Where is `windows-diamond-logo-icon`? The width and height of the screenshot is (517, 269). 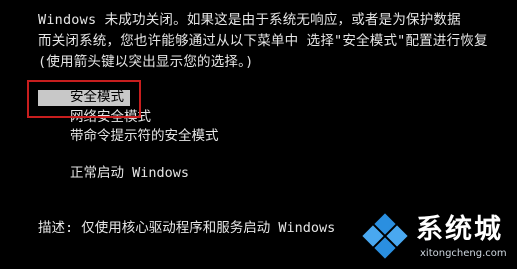 windows-diamond-logo-icon is located at coordinates (385, 236).